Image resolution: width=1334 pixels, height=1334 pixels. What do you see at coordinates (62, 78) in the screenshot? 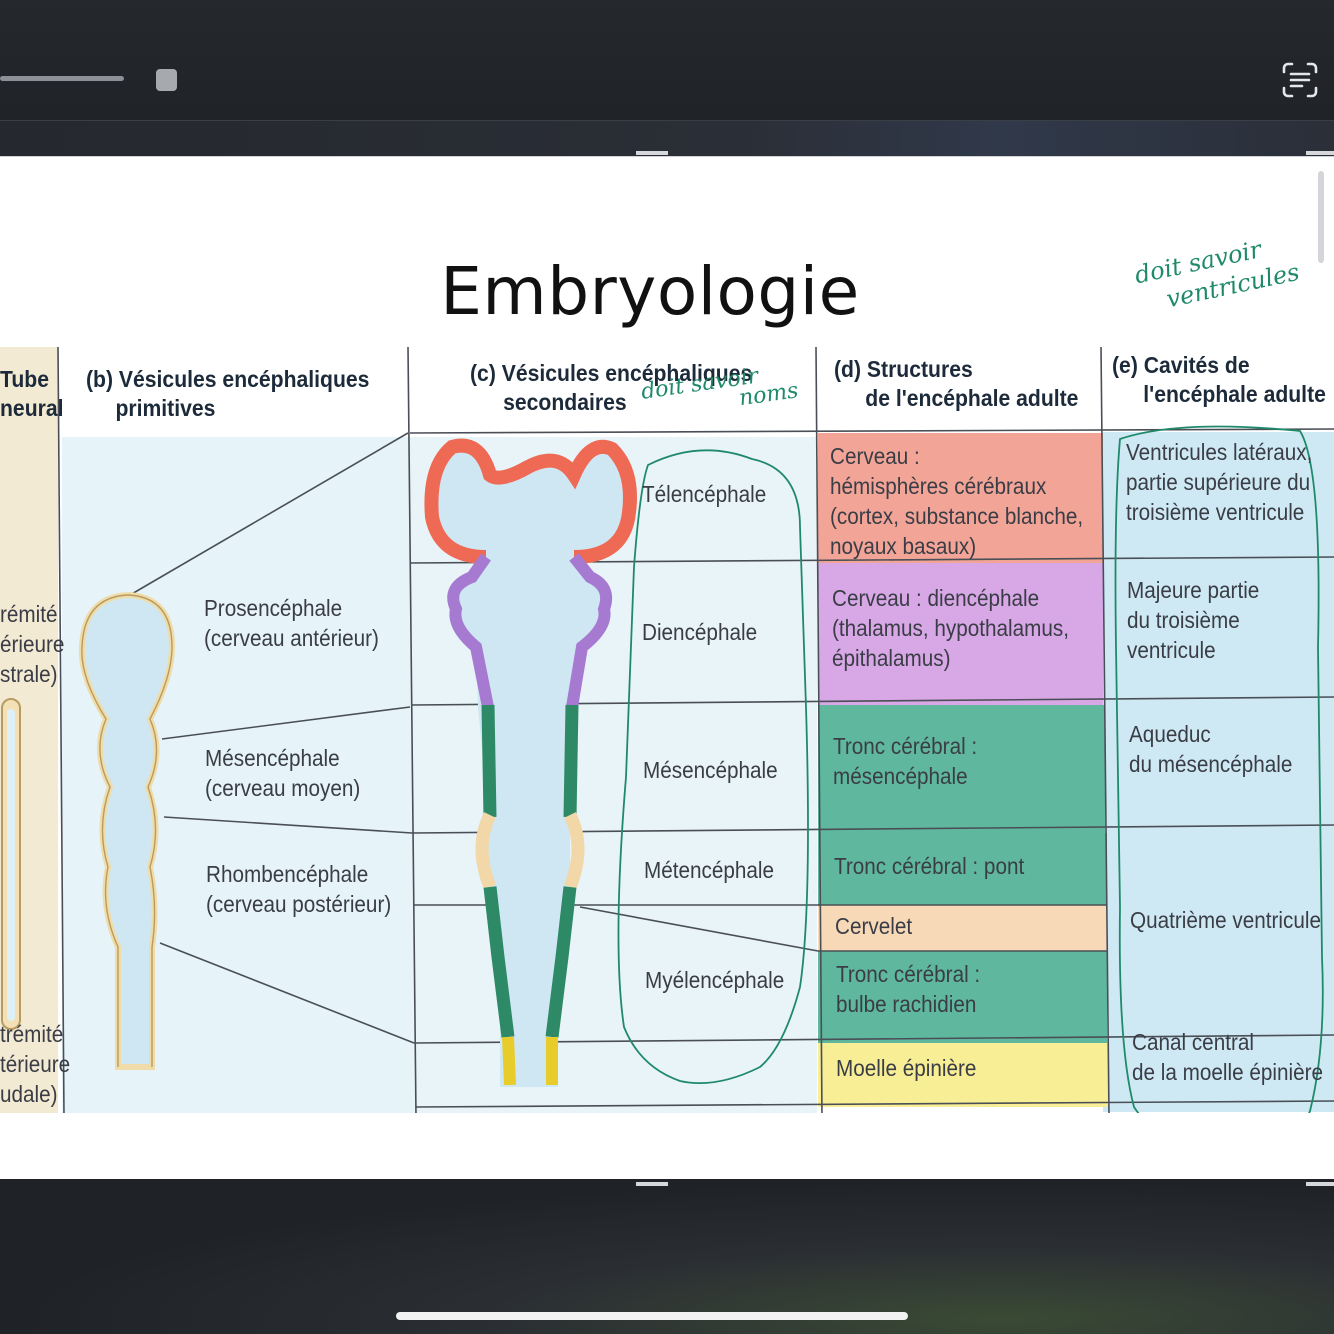
I see `progress-track` at bounding box center [62, 78].